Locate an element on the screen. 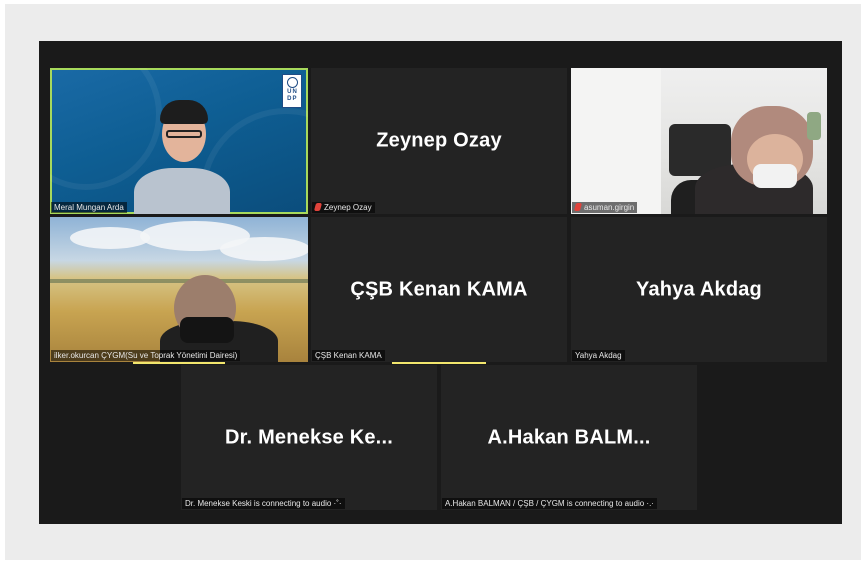 The width and height of the screenshot is (866, 563). participant-name-label: Zeynep Ozay is located at coordinates (343, 207).